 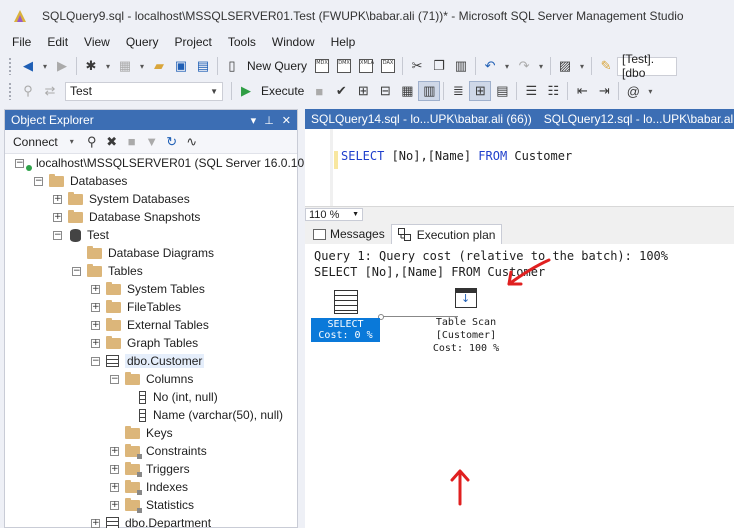 I want to click on connect-button: Connect, so click(x=35, y=142).